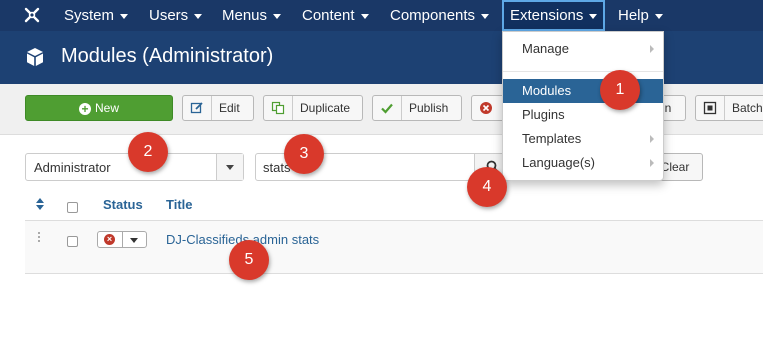  What do you see at coordinates (72, 167) in the screenshot?
I see `client-select-value: Administrator` at bounding box center [72, 167].